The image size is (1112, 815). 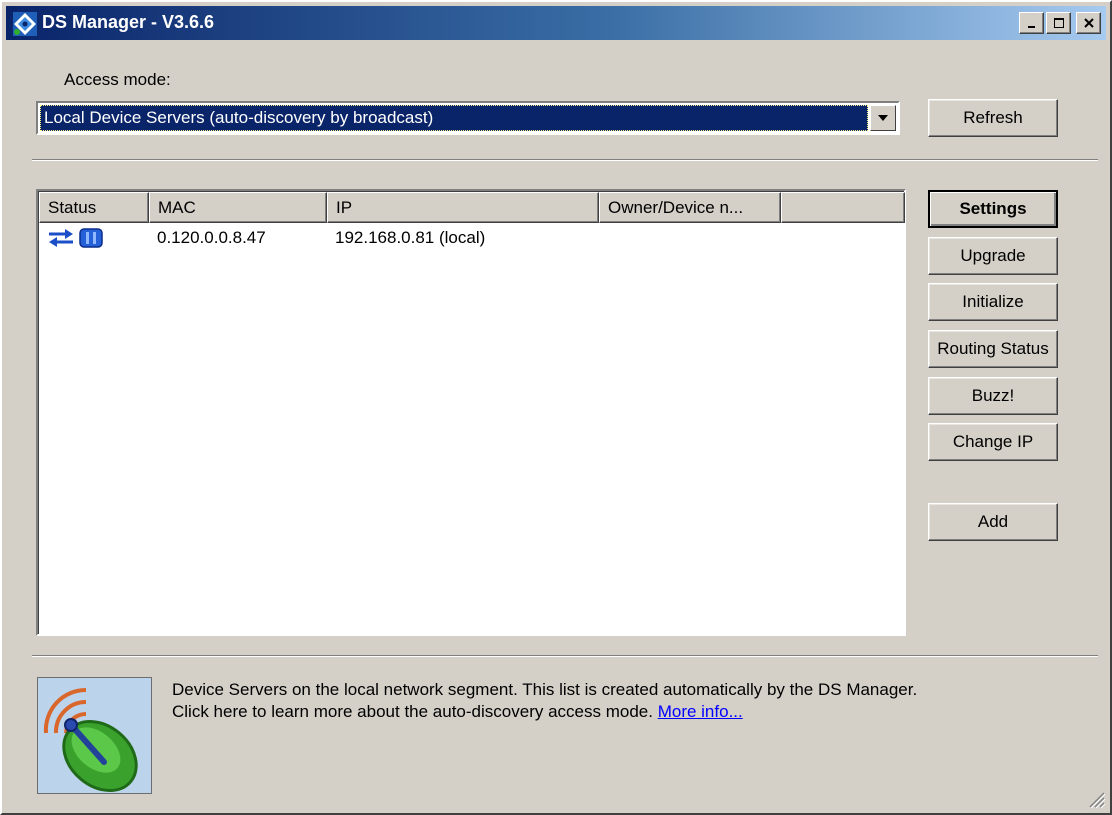 I want to click on table-row: 0.120.0.0.8.47 192.168.0.81 (local), so click(x=410, y=238).